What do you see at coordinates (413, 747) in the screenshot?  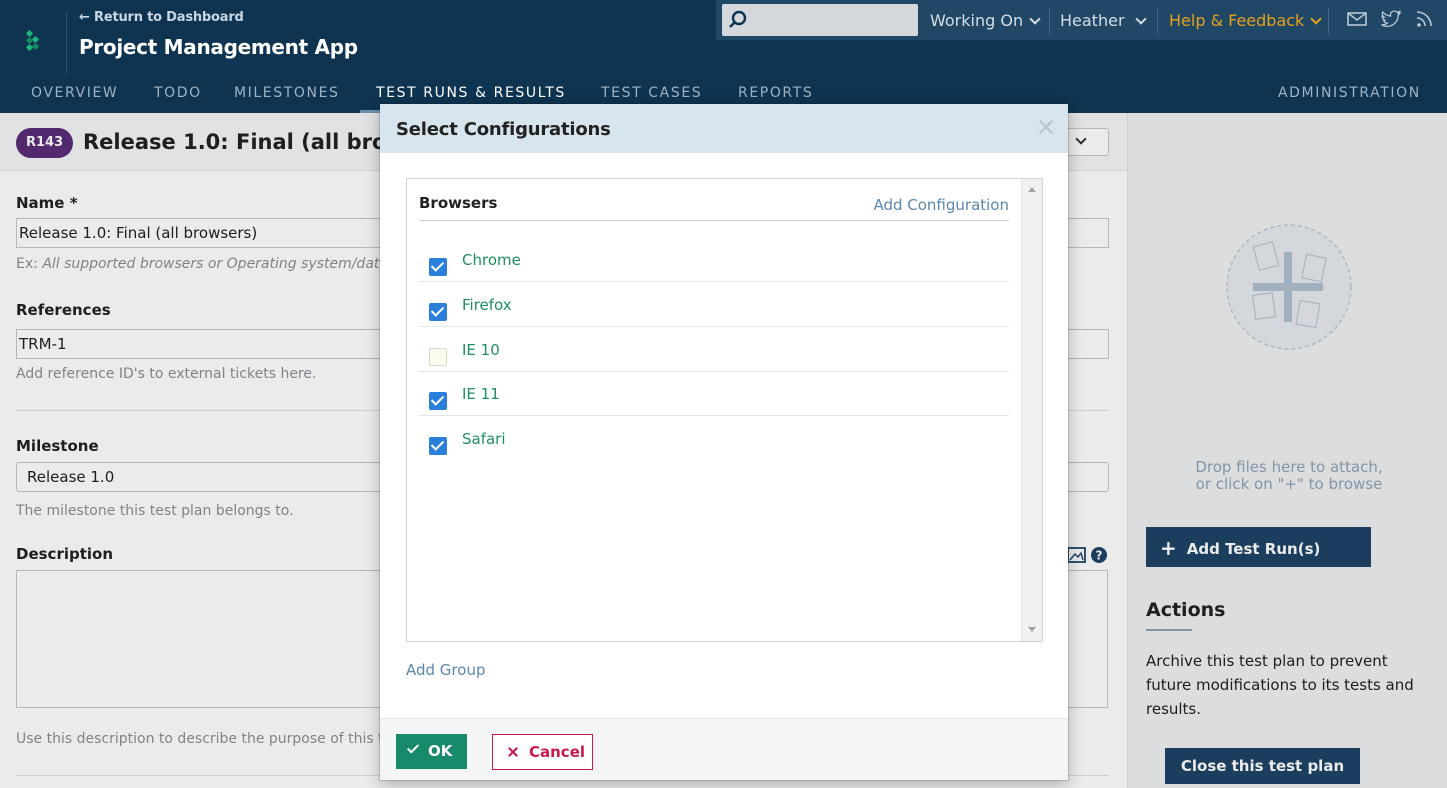 I see `check-icon` at bounding box center [413, 747].